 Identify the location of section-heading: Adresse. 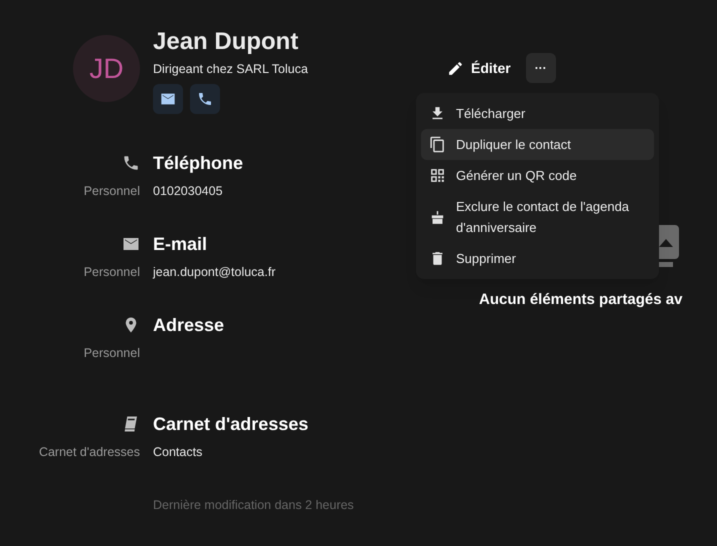
(188, 325).